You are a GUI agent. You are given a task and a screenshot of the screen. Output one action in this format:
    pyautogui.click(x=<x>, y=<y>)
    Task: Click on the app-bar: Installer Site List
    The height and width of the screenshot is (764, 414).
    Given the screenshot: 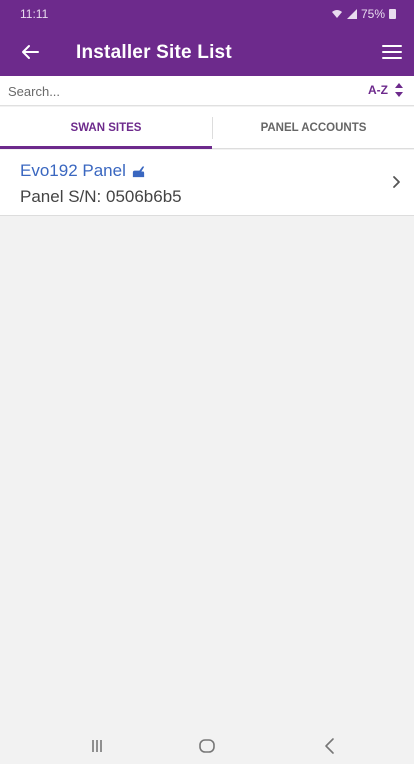 What is the action you would take?
    pyautogui.click(x=207, y=52)
    